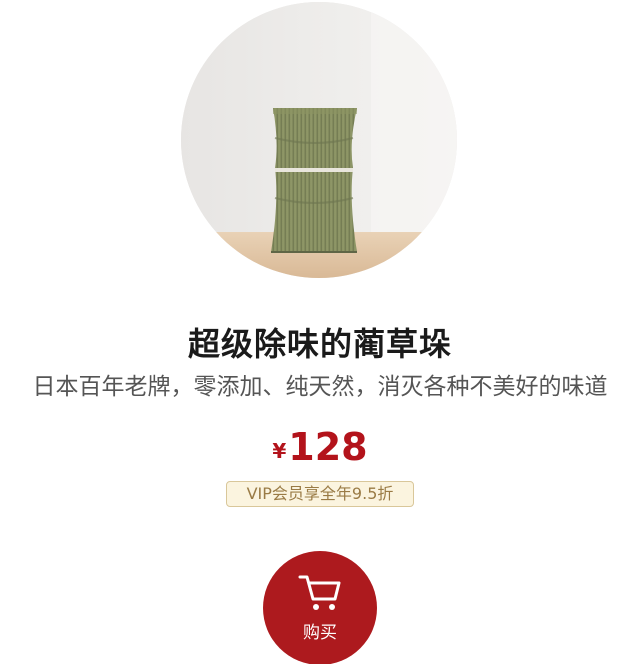  I want to click on cart-icon, so click(319, 592).